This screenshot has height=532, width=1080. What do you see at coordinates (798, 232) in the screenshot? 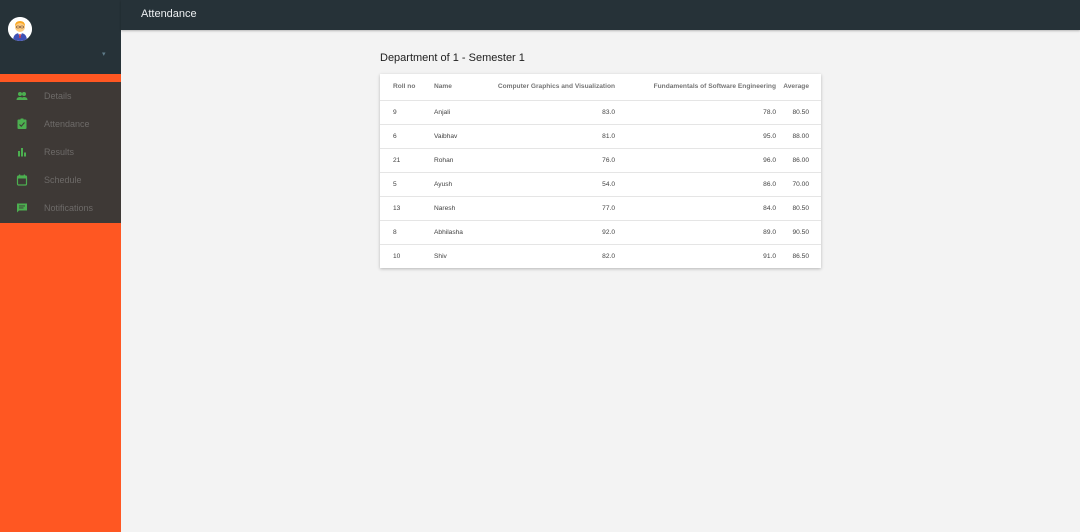
I see `cell-average: 90.50` at bounding box center [798, 232].